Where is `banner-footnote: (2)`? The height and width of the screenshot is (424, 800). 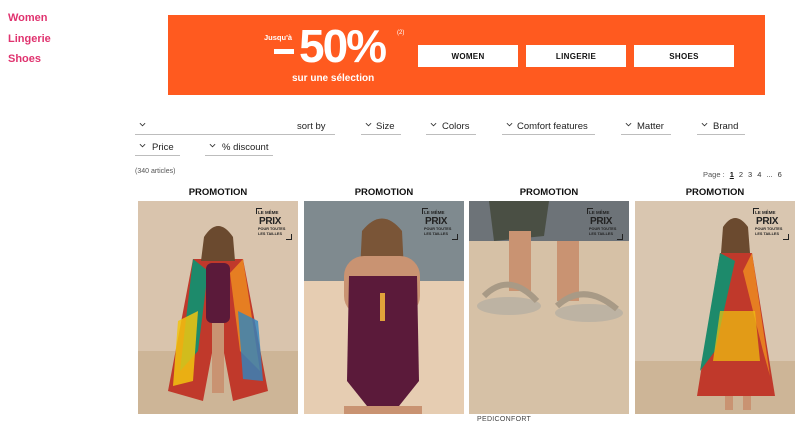 banner-footnote: (2) is located at coordinates (401, 33).